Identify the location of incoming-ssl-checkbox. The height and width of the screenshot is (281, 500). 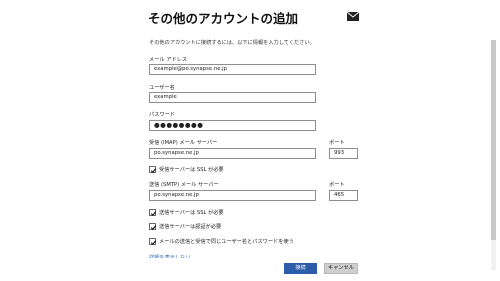
(153, 170).